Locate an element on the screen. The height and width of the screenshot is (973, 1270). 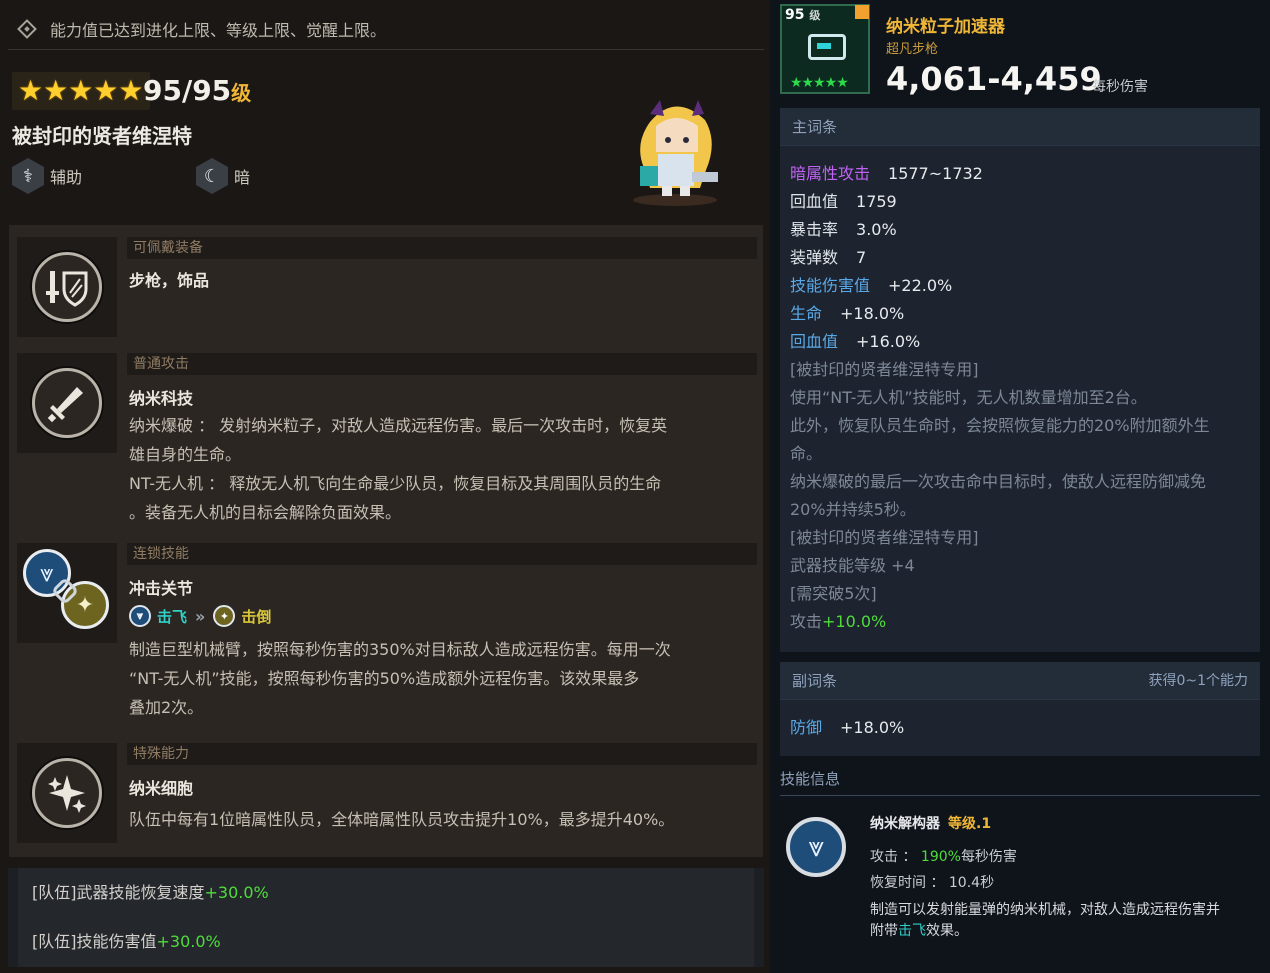
skill-desc-line: 叠加2次。 is located at coordinates (166, 707).